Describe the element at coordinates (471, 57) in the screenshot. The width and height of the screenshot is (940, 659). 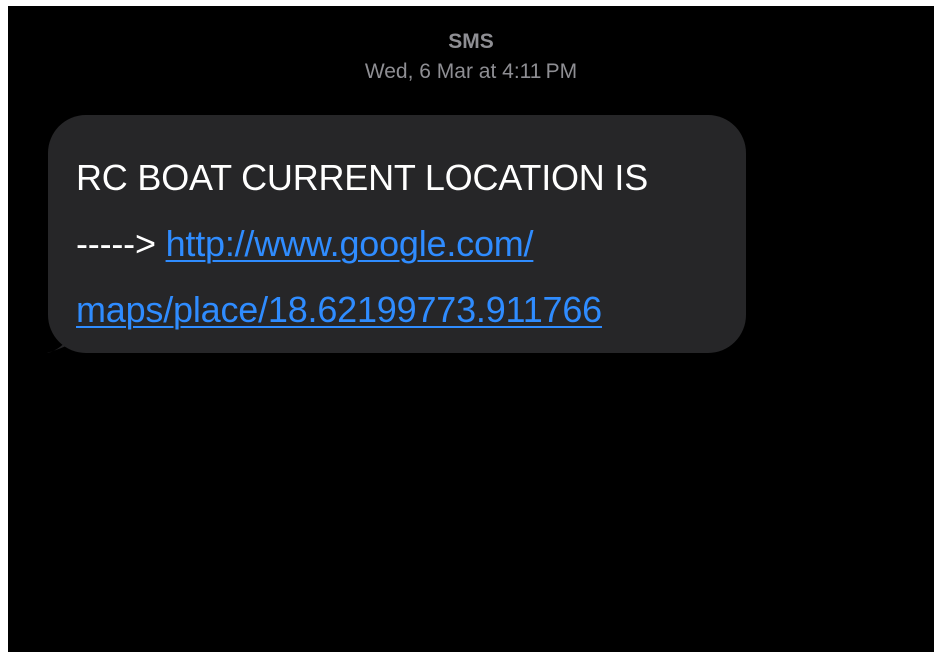
I see `conversation-header: SMS Wed, 6 Mar at 4:11 PM` at that location.